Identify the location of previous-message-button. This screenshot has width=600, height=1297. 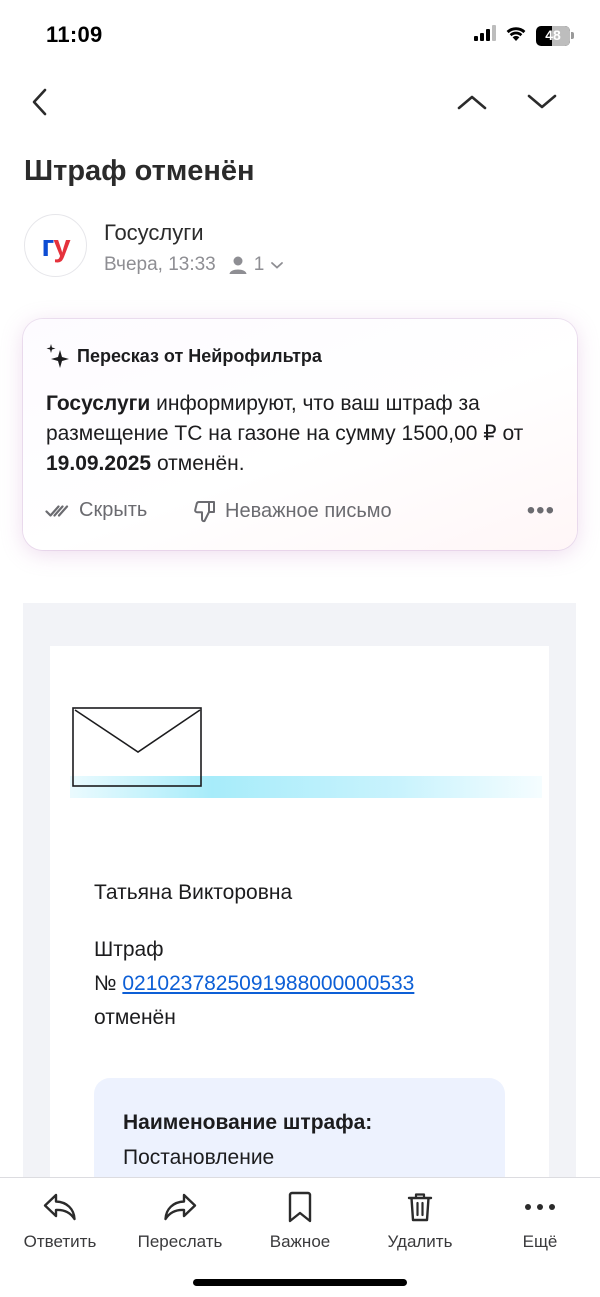
(472, 102).